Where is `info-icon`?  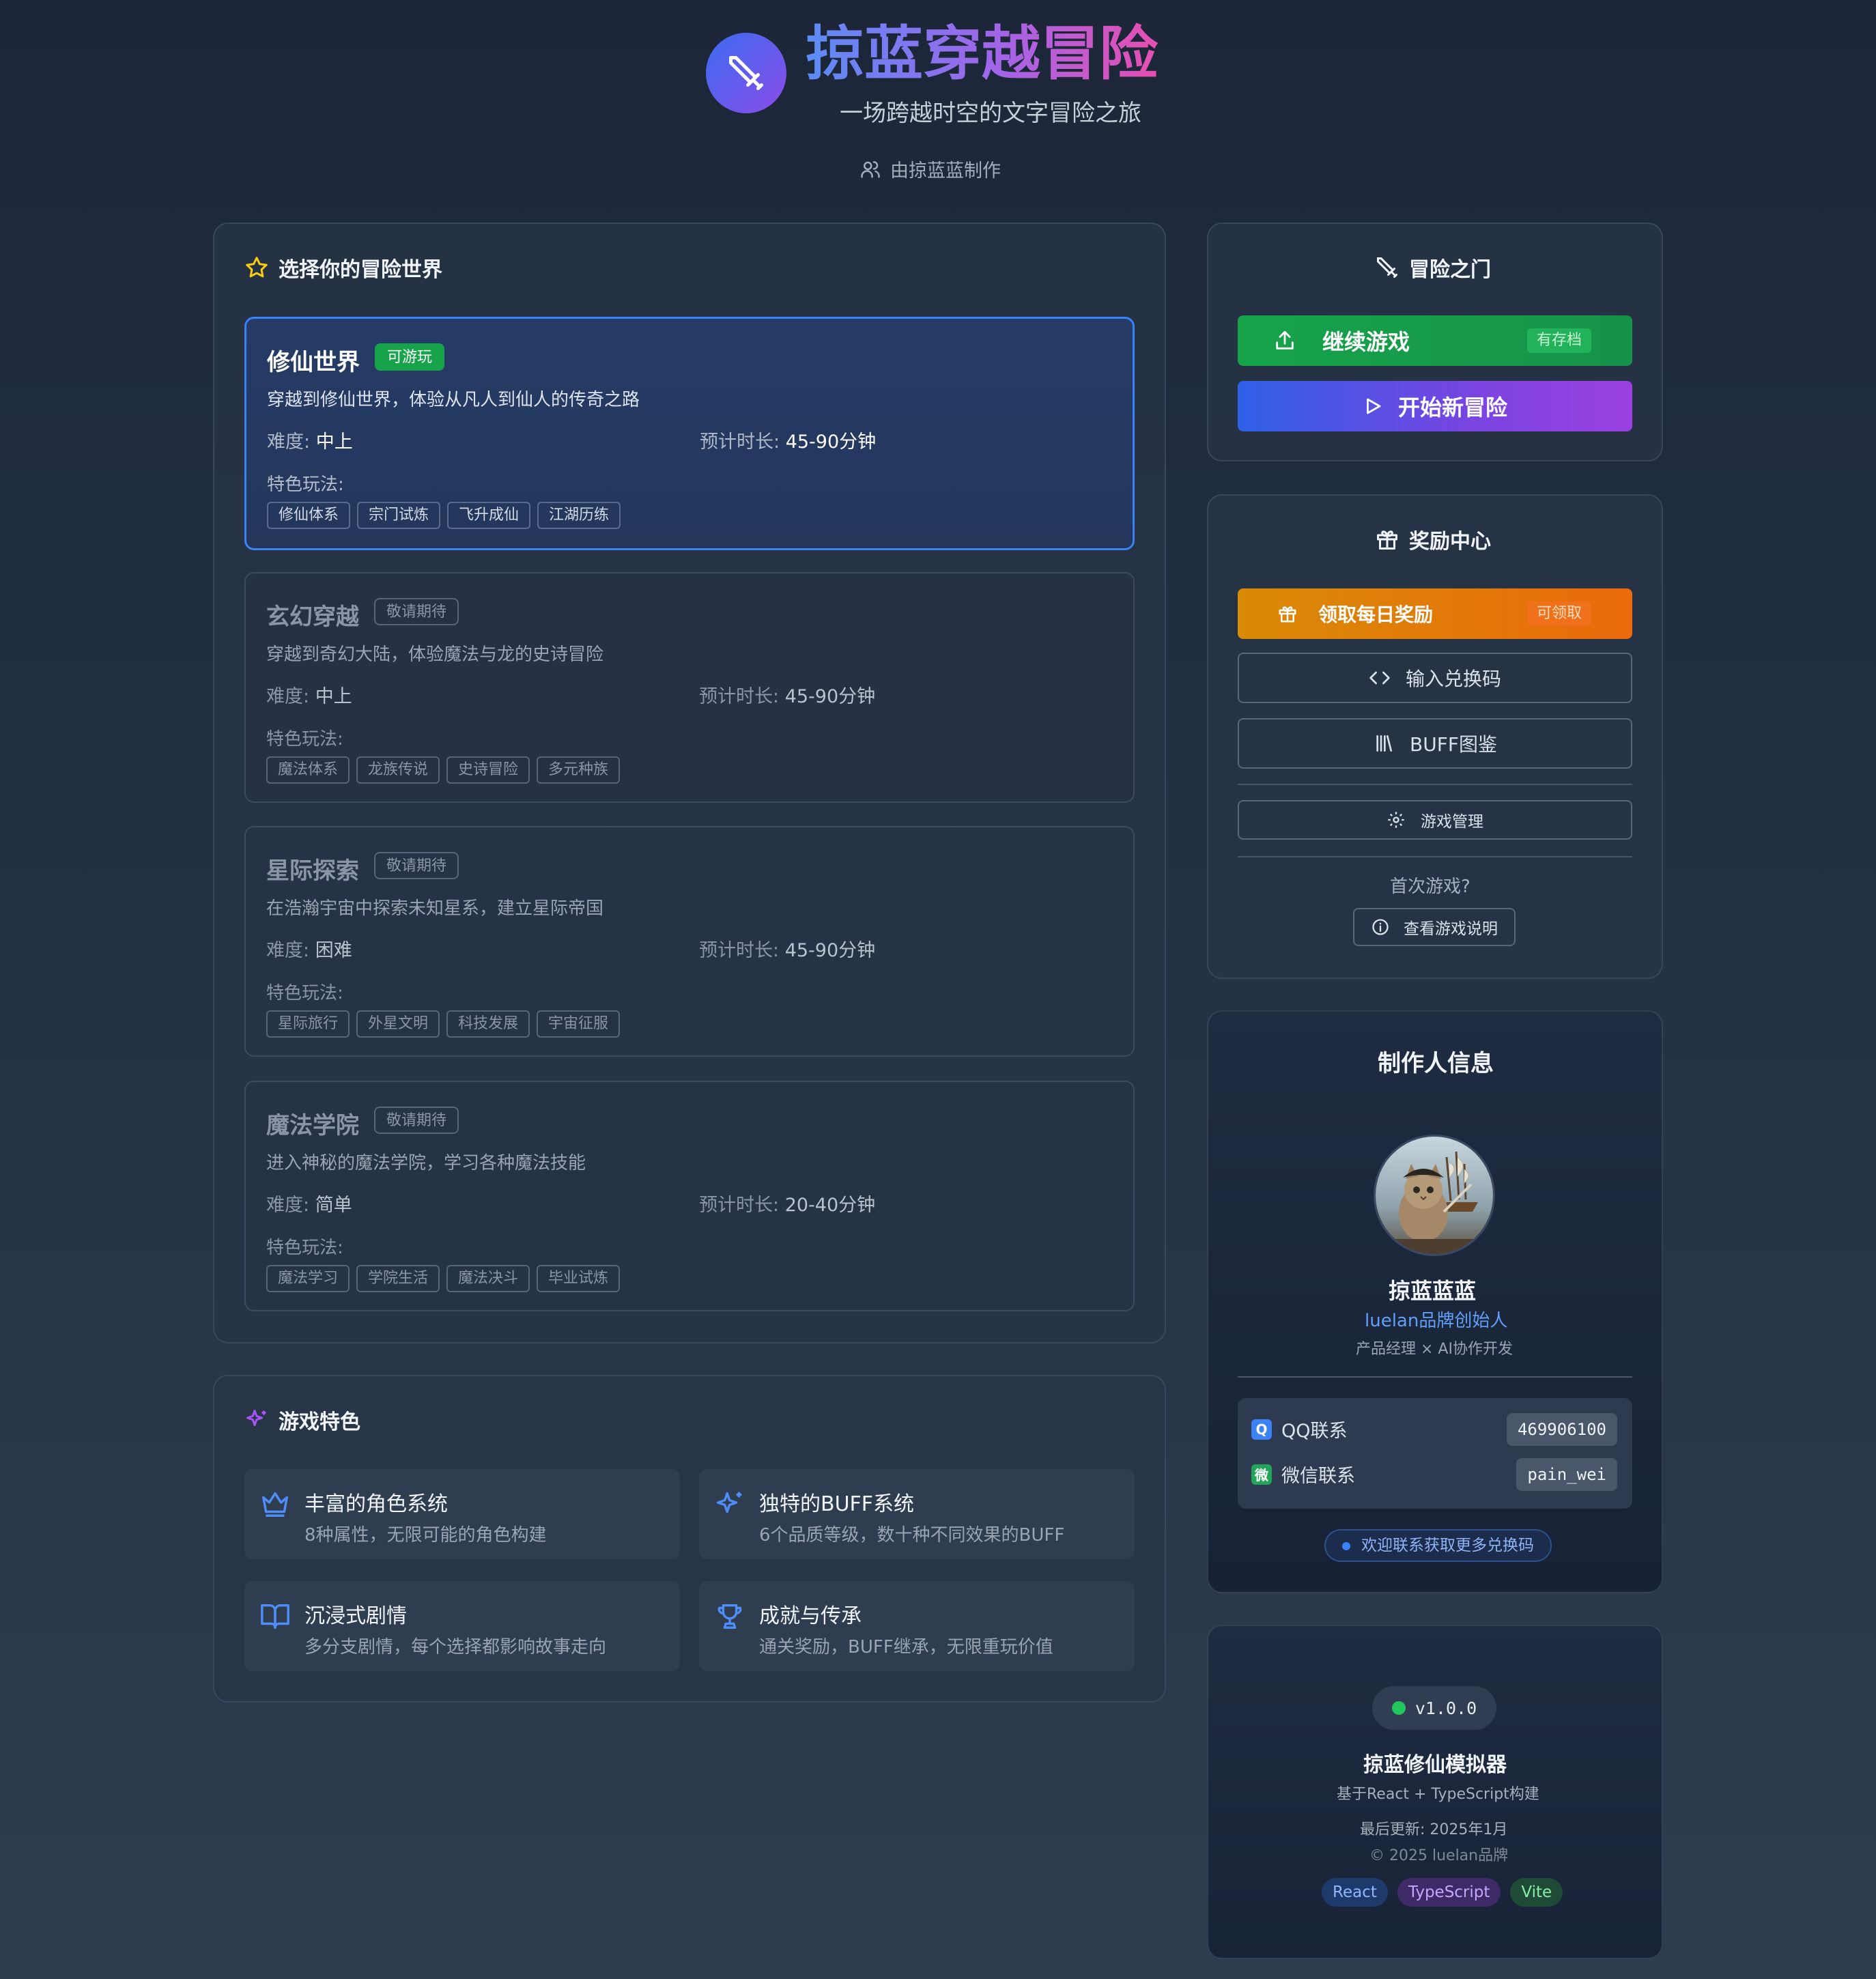 info-icon is located at coordinates (1380, 927).